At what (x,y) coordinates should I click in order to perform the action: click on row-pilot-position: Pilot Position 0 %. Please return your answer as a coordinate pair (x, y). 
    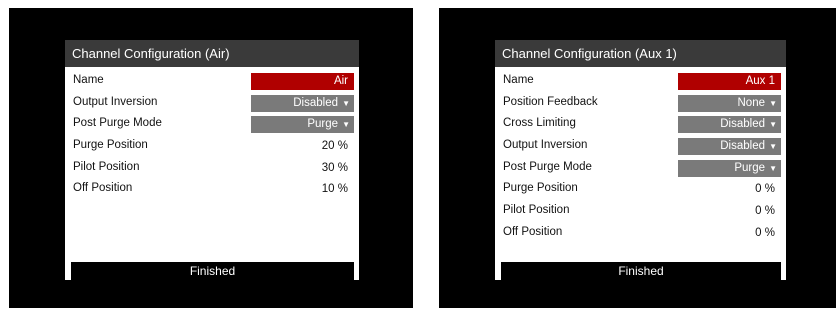
    Looking at the image, I should click on (640, 212).